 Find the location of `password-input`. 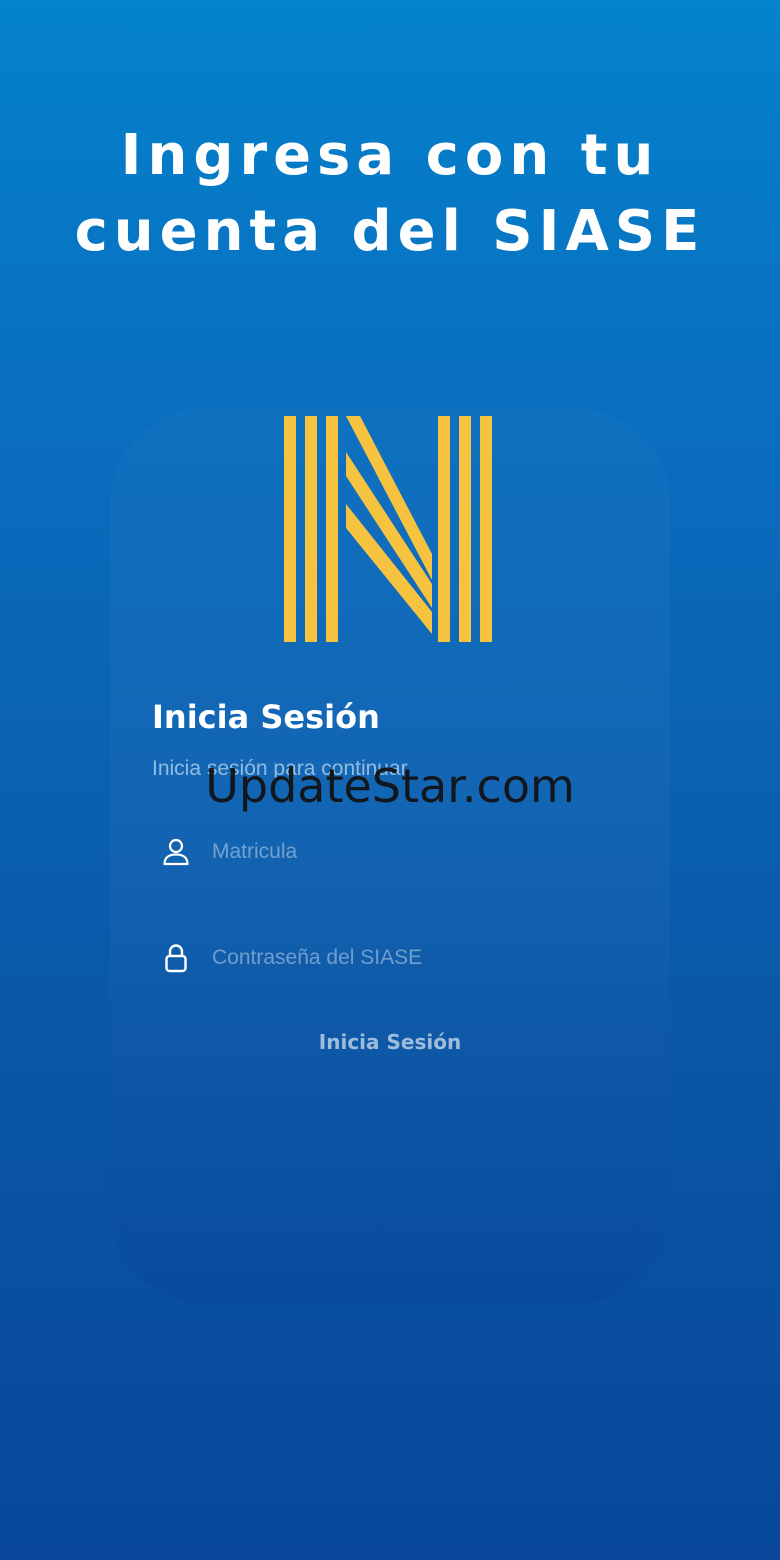

password-input is located at coordinates (402, 958).